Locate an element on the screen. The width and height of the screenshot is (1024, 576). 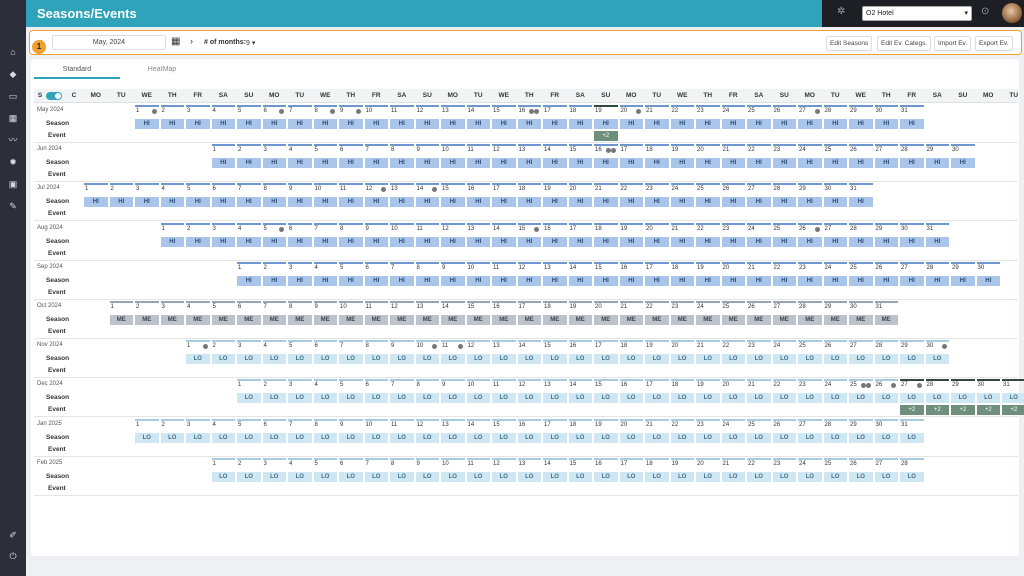
day-number: 22 is located at coordinates (649, 307).